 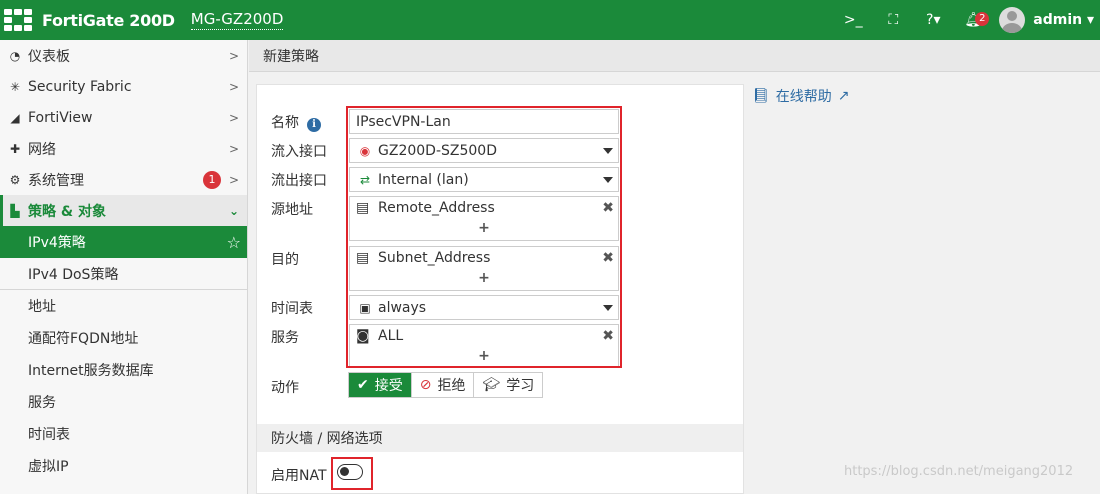 I want to click on cli-console-icon: >_, so click(x=853, y=20).